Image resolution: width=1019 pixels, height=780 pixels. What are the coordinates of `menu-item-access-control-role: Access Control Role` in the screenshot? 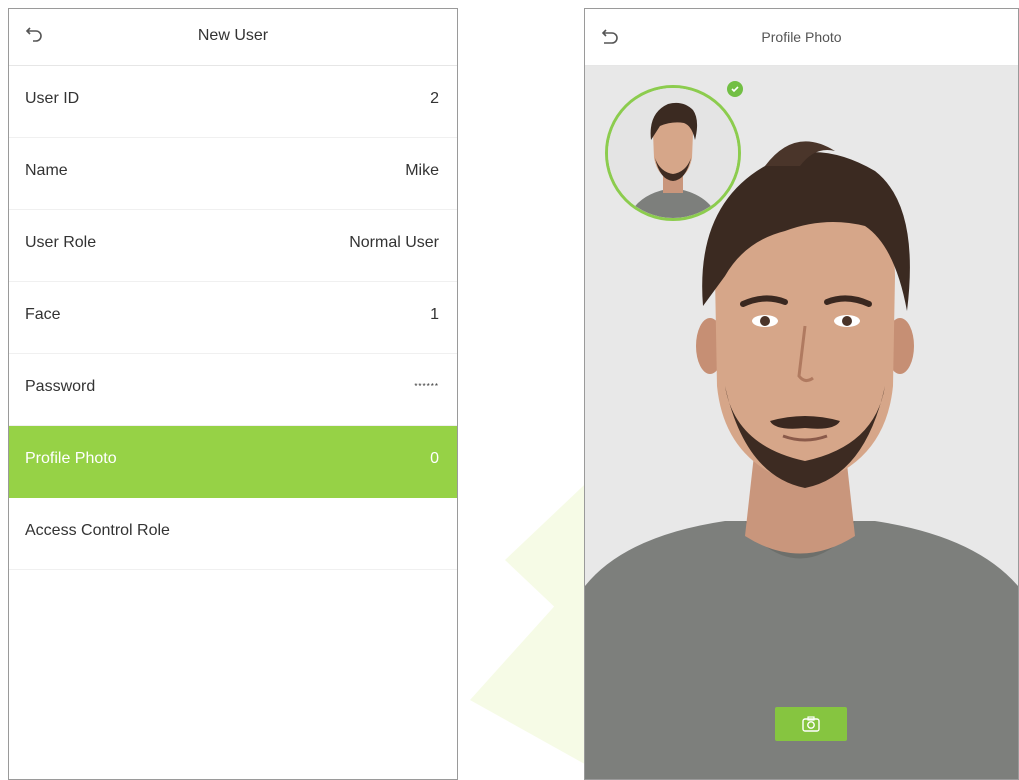 It's located at (233, 534).